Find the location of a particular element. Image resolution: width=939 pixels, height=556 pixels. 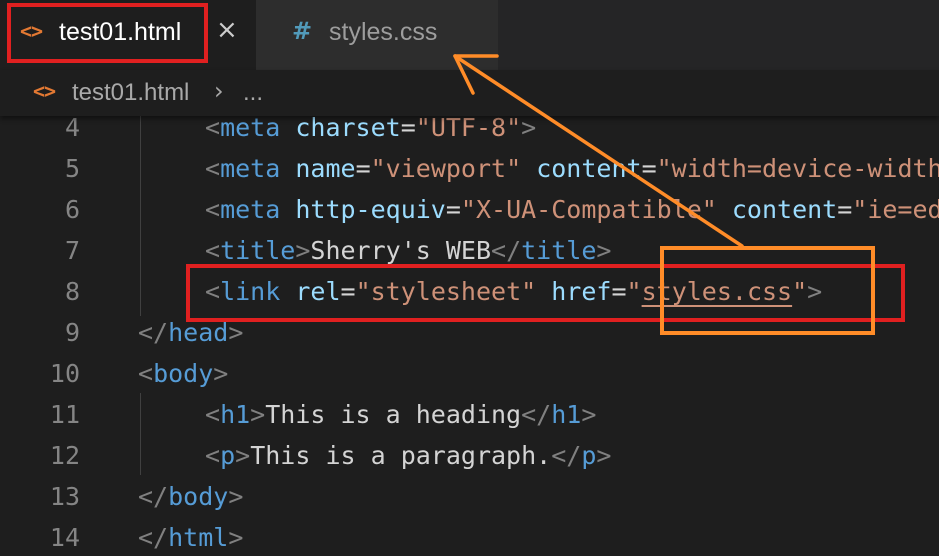

annotation-arrow is located at coordinates (598, 151).